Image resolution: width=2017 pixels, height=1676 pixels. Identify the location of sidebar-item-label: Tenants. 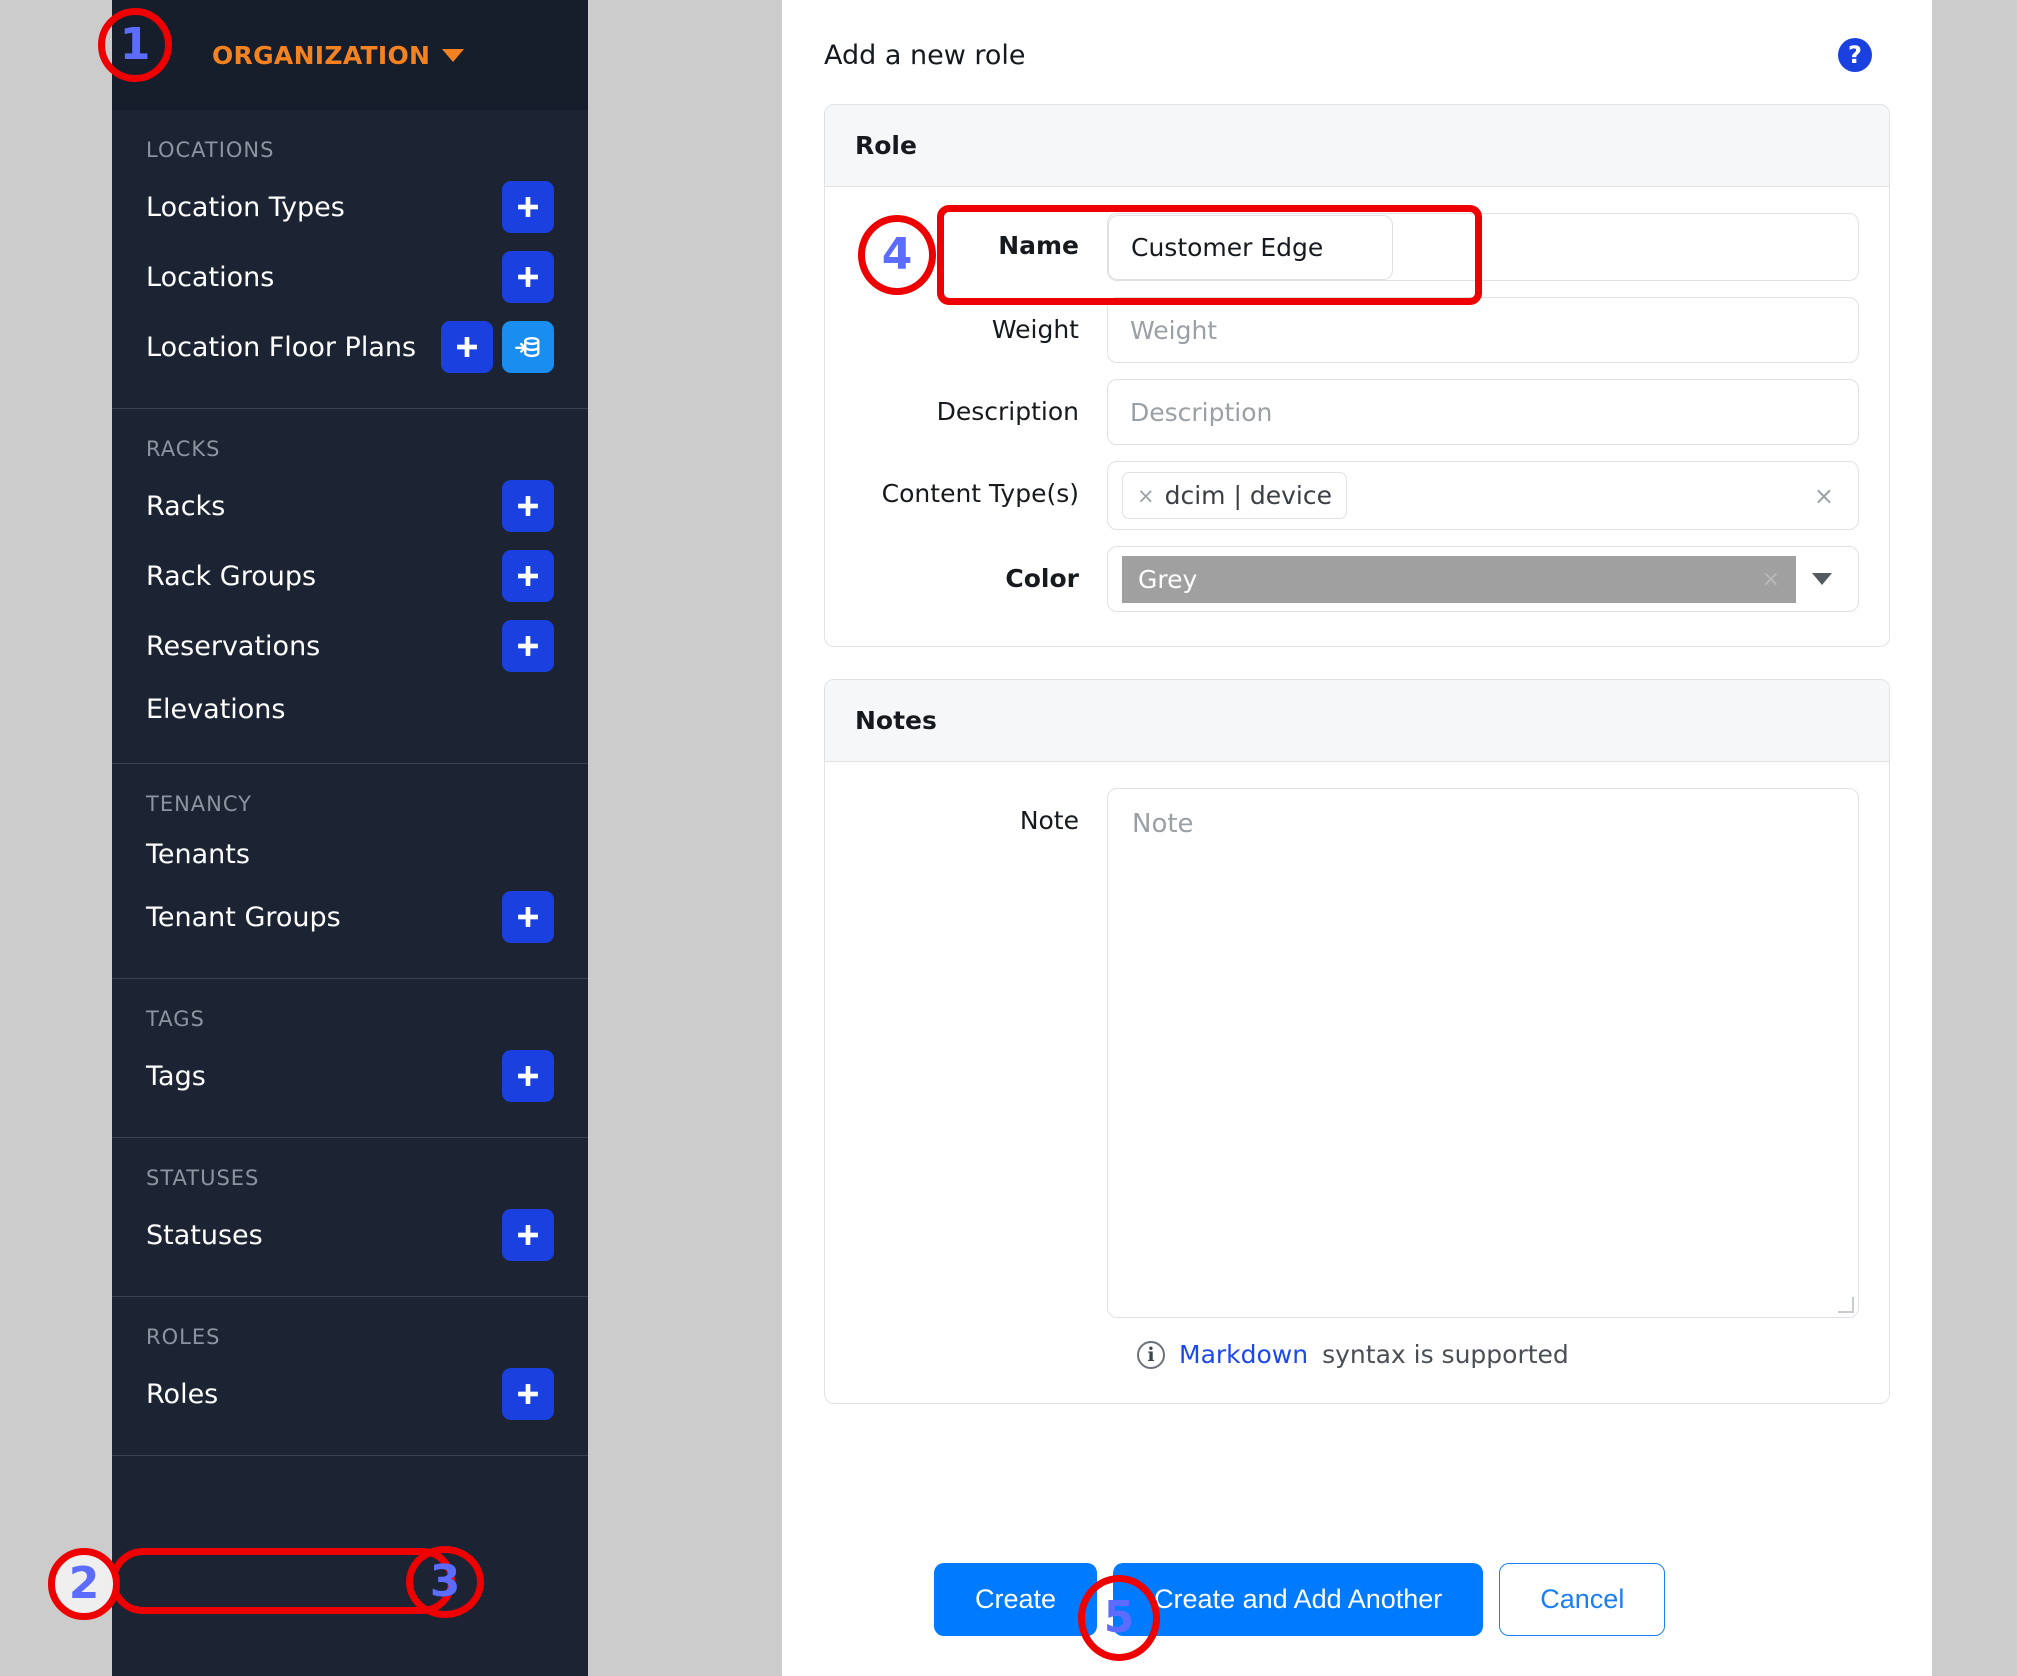
(198, 854).